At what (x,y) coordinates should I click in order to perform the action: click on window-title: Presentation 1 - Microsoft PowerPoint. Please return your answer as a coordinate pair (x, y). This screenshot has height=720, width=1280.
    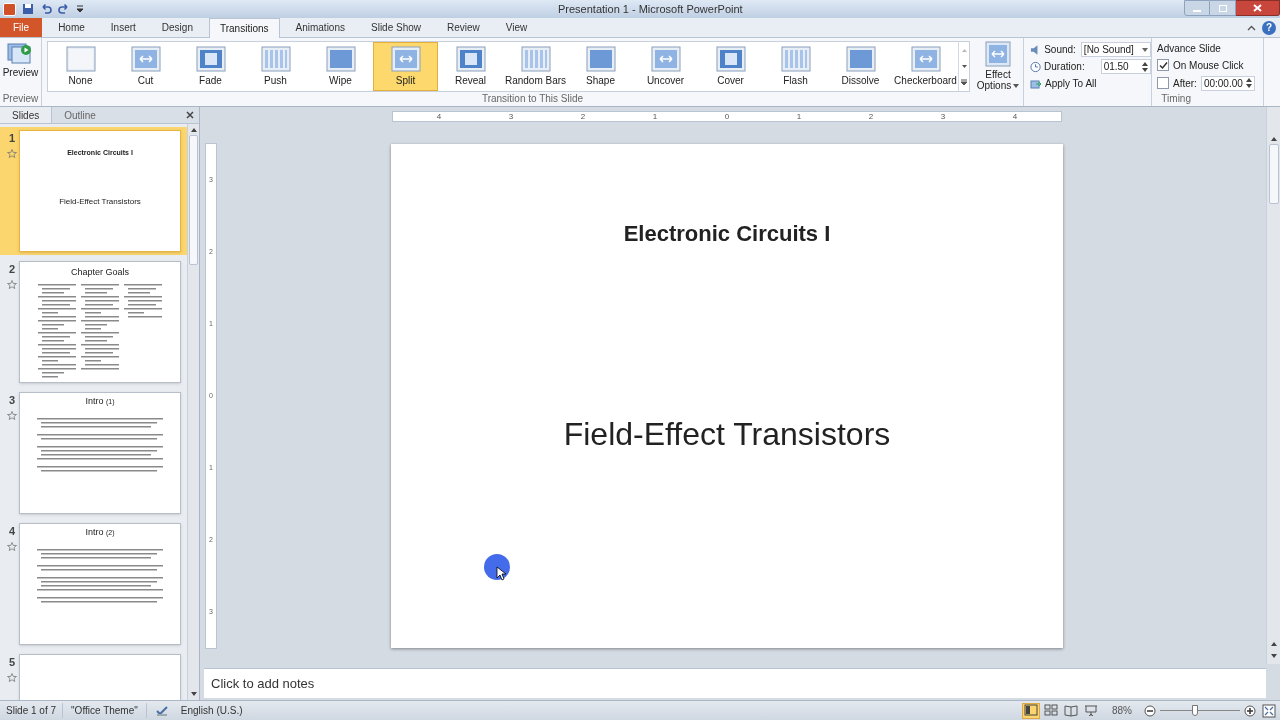
    Looking at the image, I should click on (650, 9).